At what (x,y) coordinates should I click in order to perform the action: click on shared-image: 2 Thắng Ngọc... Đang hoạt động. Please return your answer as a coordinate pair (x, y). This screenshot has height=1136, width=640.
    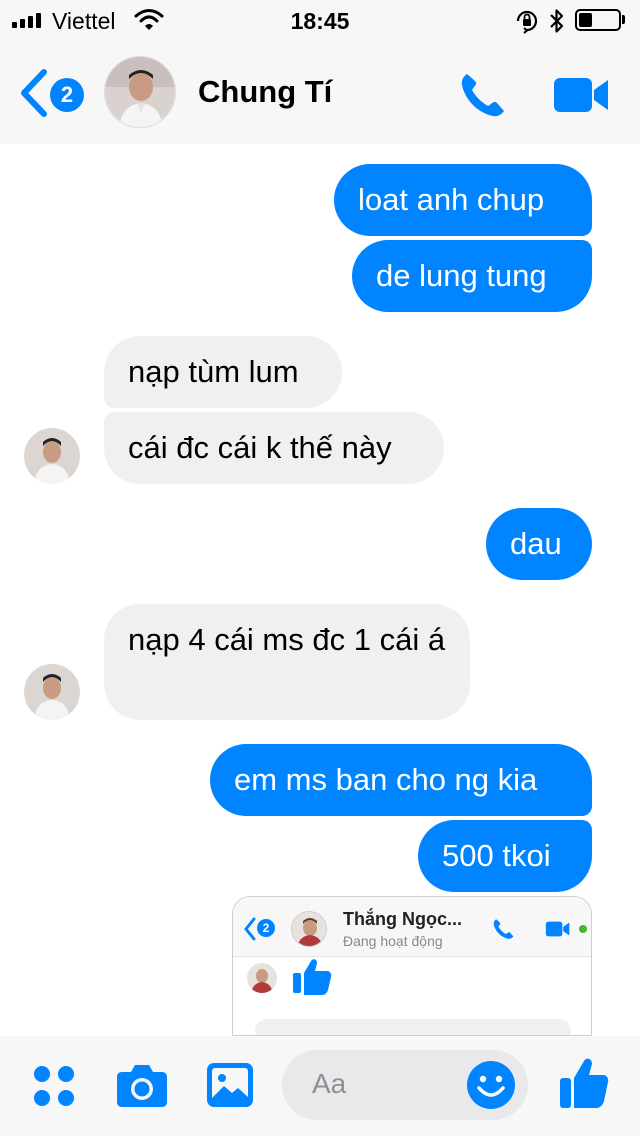
    Looking at the image, I should click on (412, 966).